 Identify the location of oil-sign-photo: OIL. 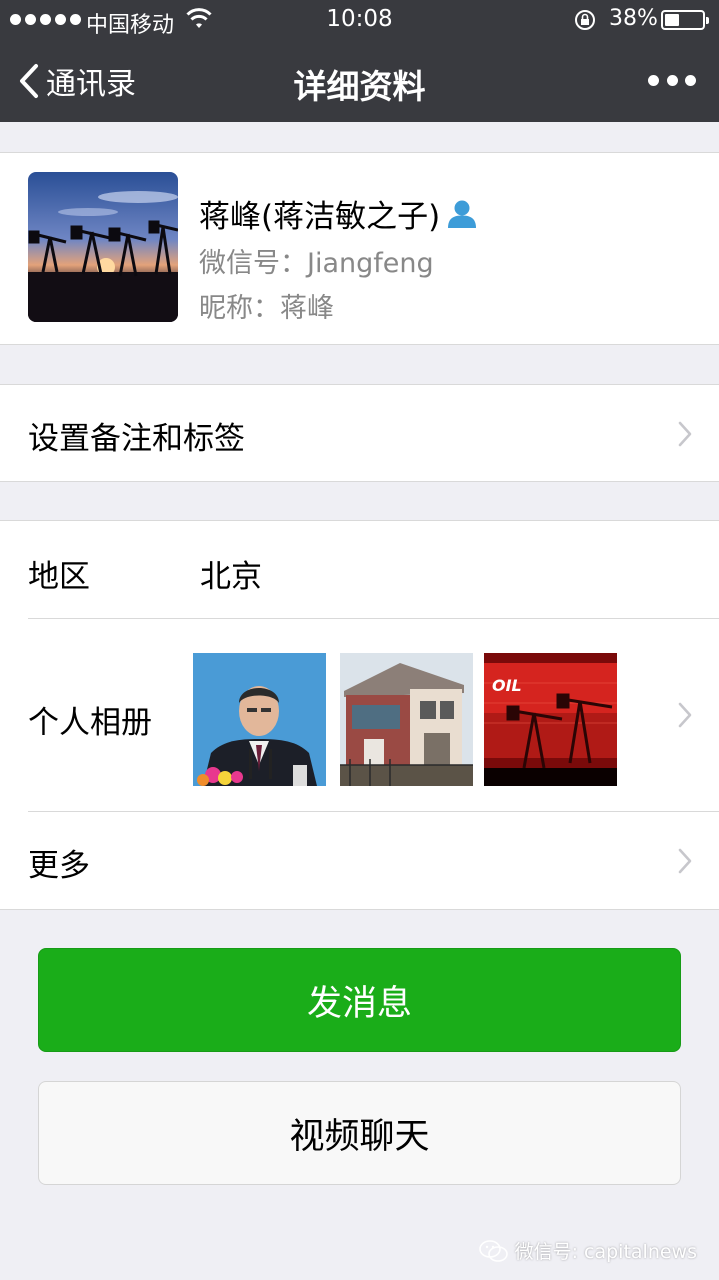
(550, 719).